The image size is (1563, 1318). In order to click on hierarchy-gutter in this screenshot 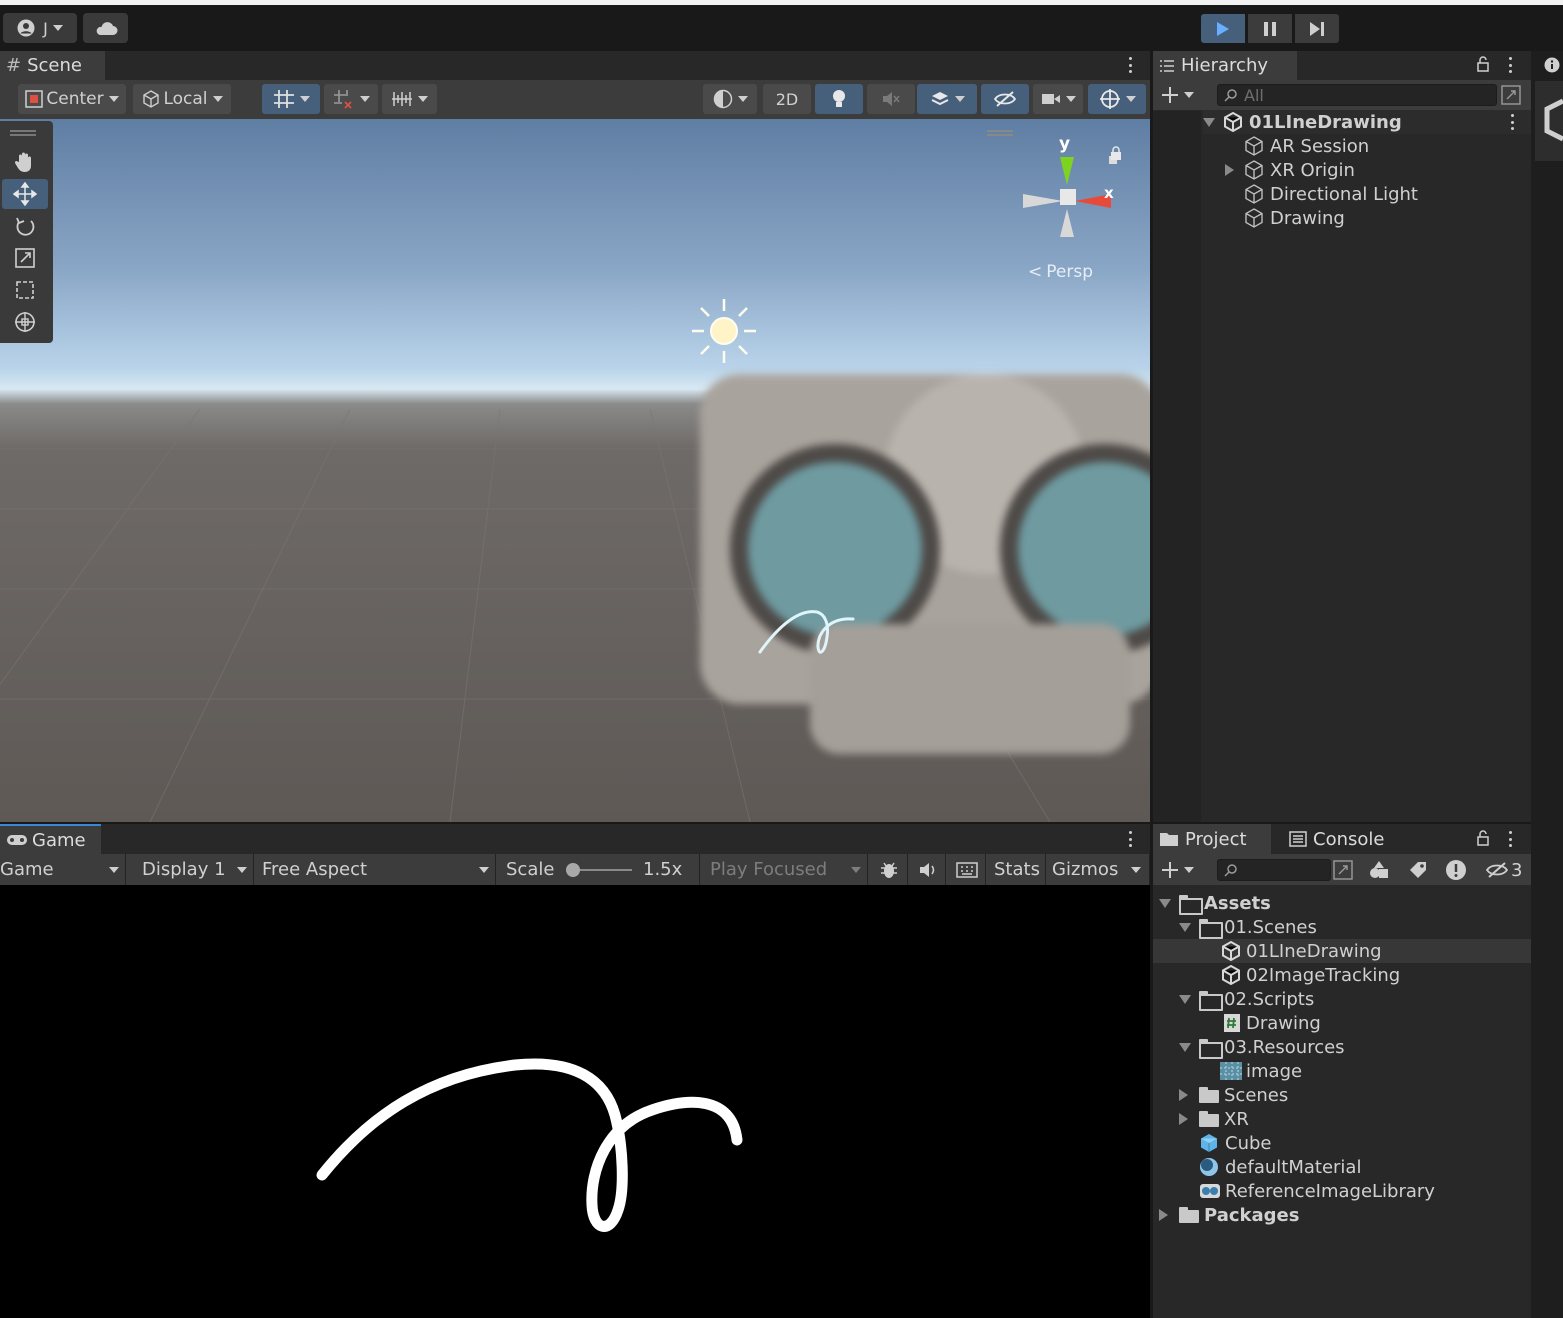, I will do `click(1177, 466)`.